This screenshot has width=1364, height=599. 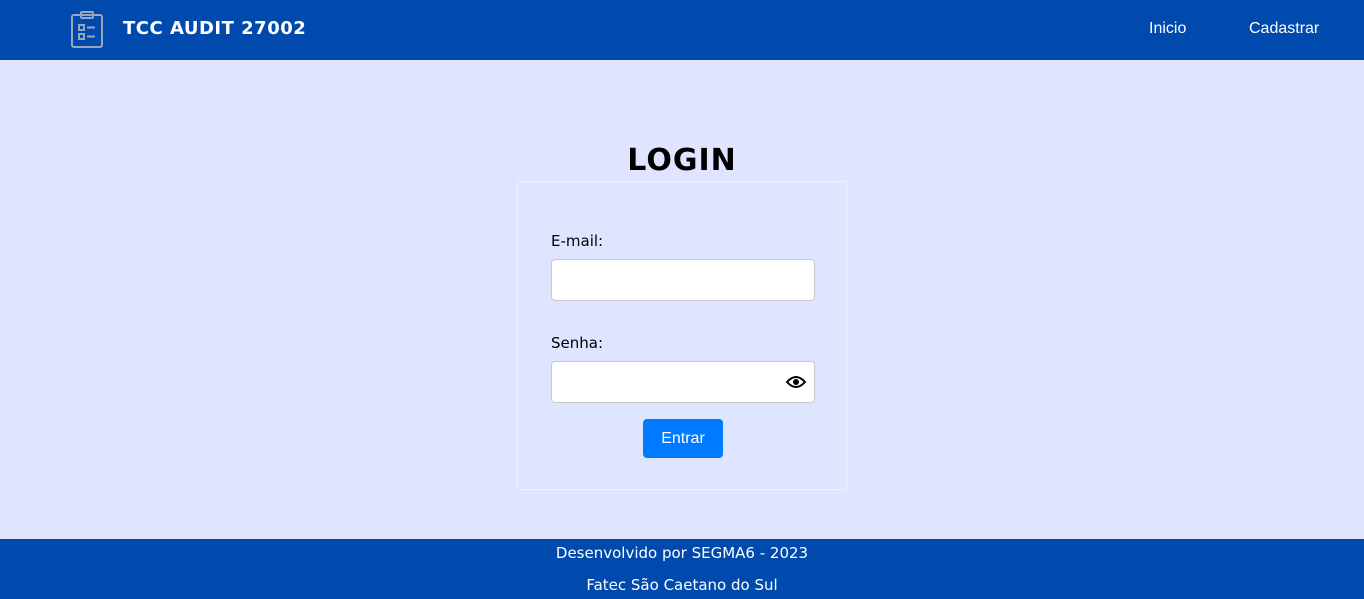 What do you see at coordinates (796, 382) in the screenshot?
I see `eye-icon` at bounding box center [796, 382].